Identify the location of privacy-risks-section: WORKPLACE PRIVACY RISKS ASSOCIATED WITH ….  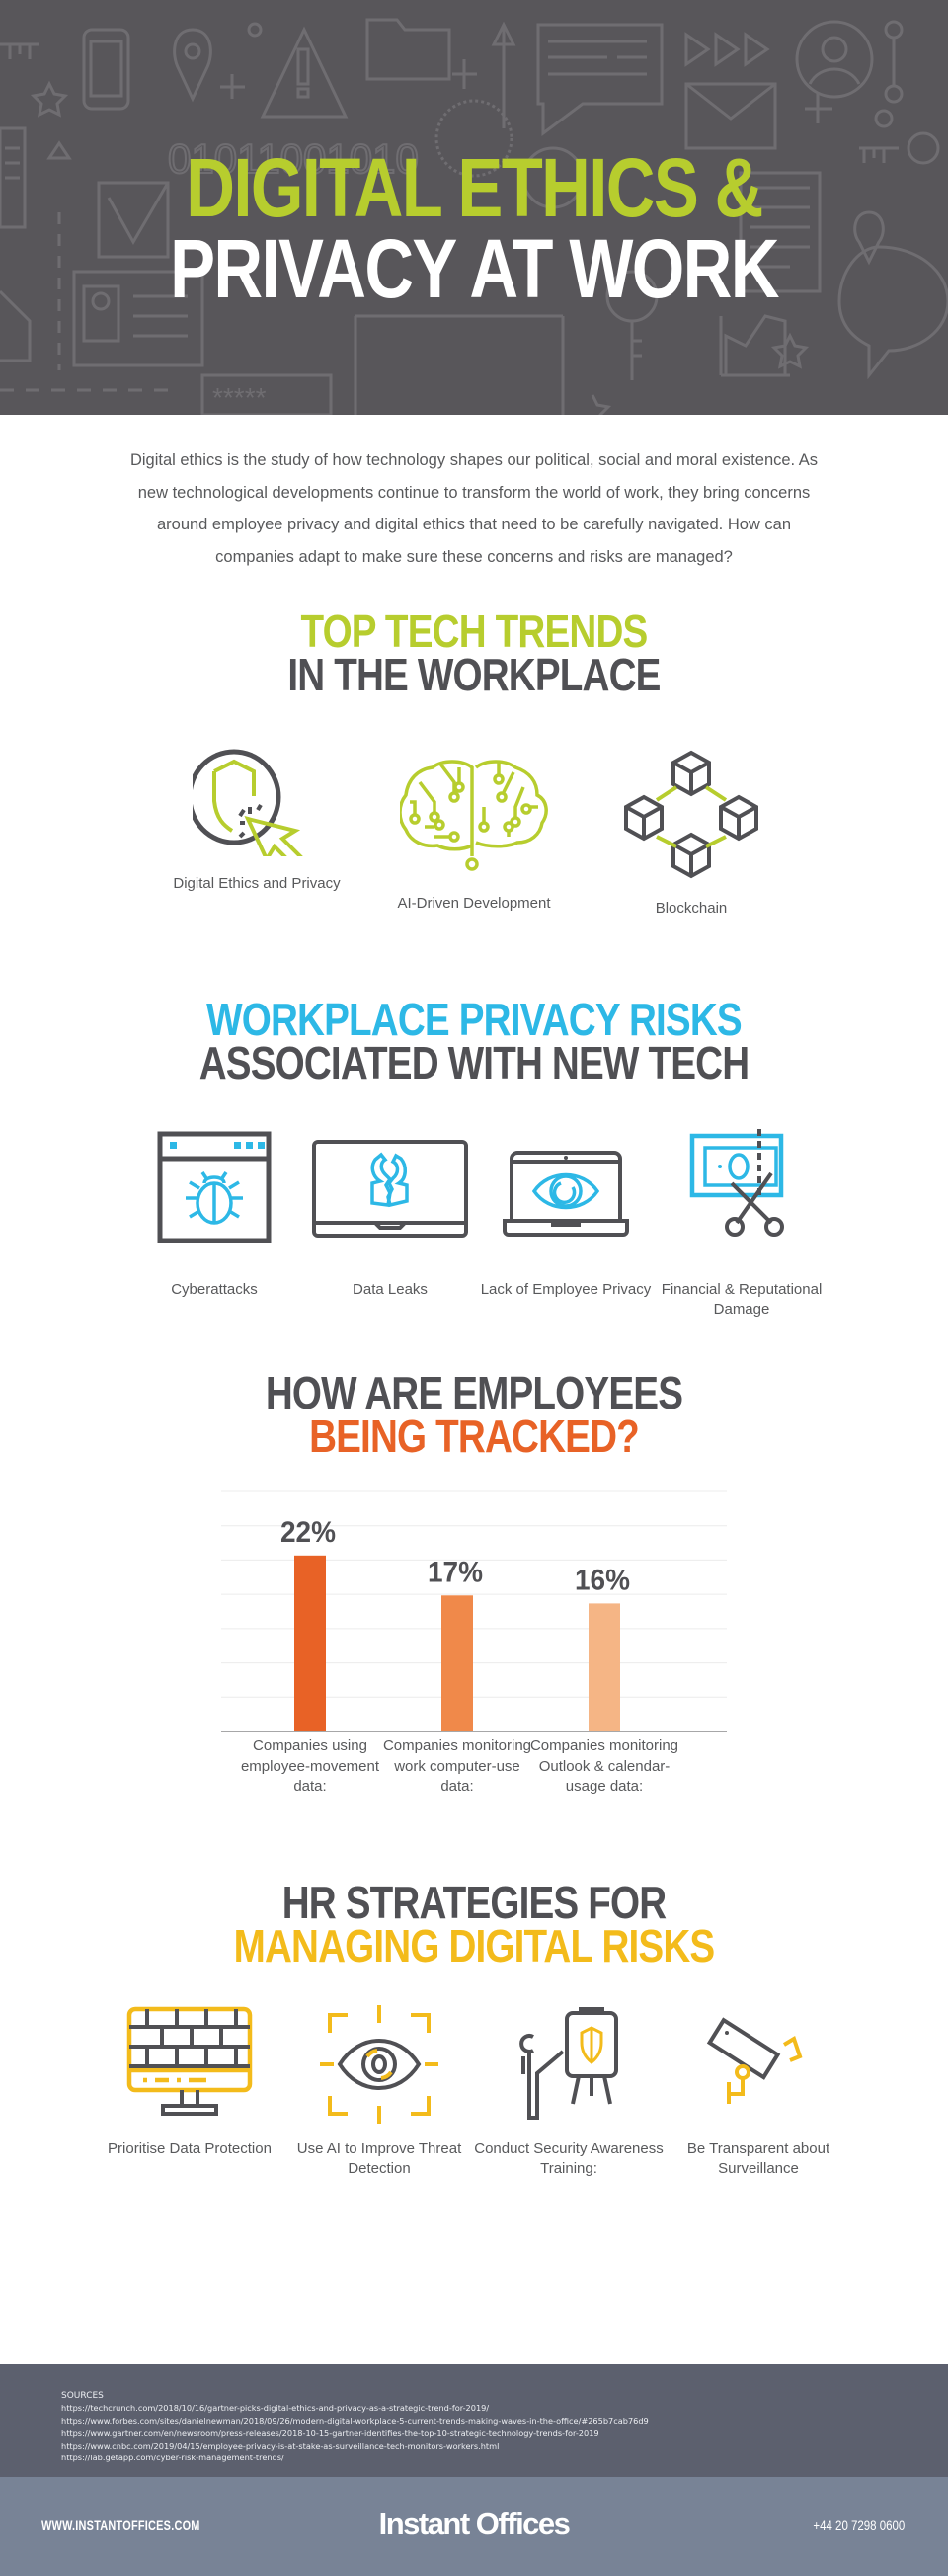
(474, 1157).